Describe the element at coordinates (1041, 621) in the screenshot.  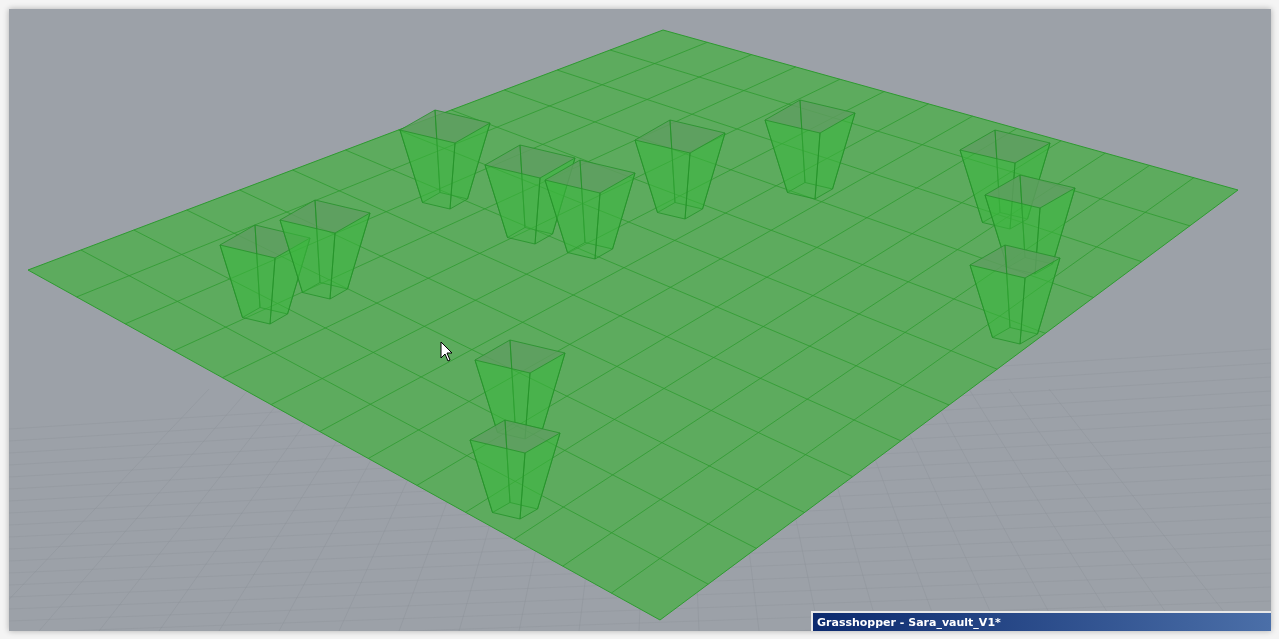
I see `window-title: Grasshopper - Sara_vault_V1*` at that location.